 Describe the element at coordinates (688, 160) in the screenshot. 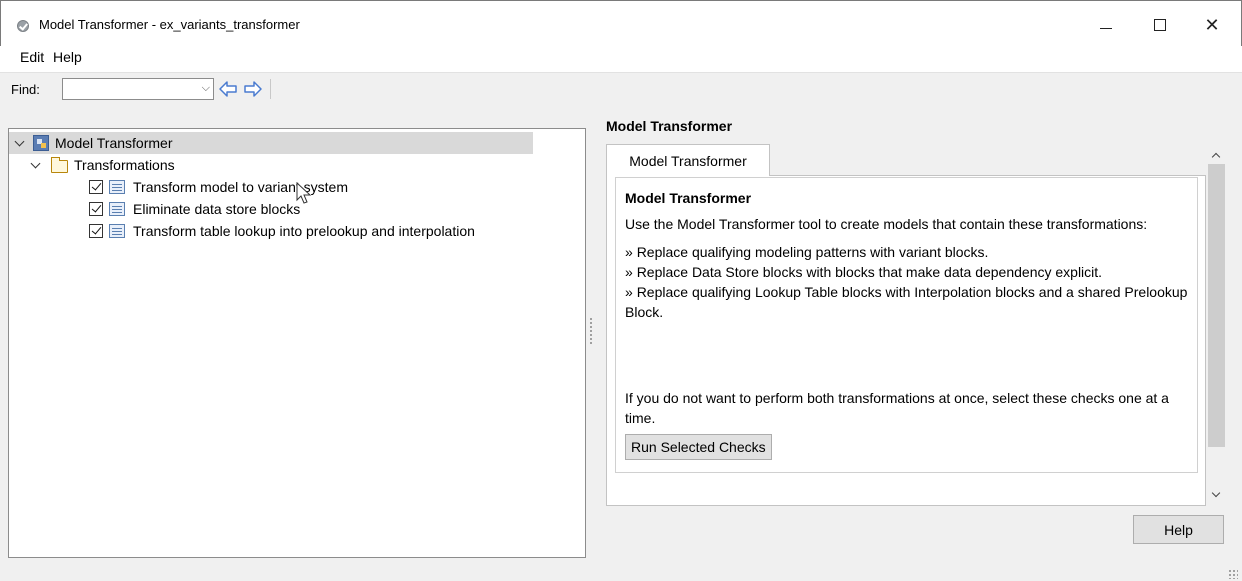

I see `tab-model-transformer: Model Transformer` at that location.